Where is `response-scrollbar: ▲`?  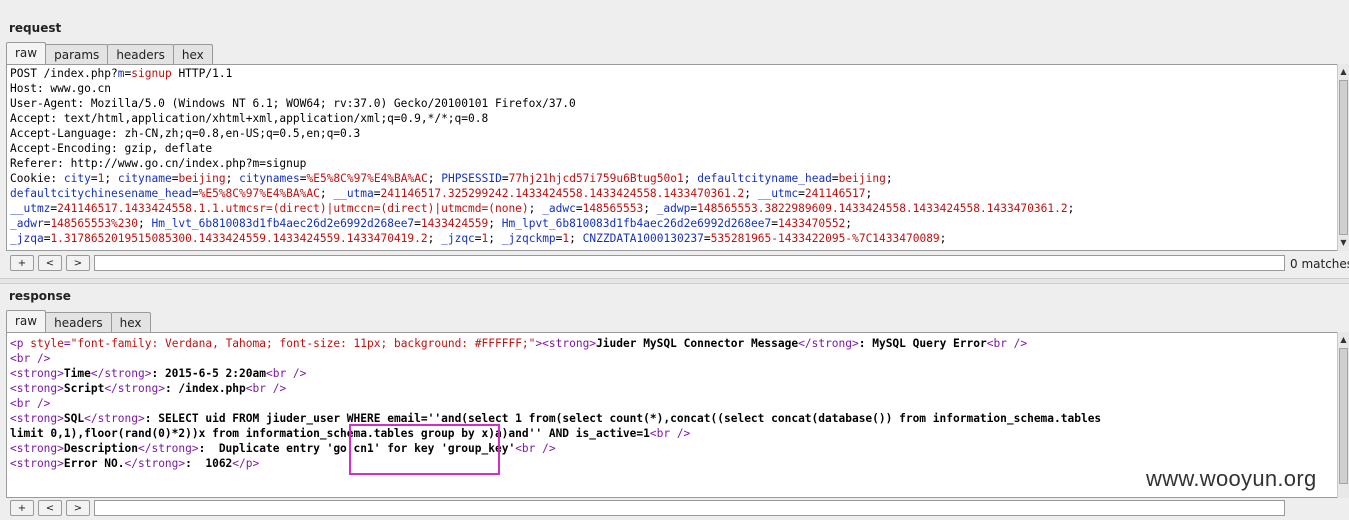
response-scrollbar: ▲ is located at coordinates (1343, 415).